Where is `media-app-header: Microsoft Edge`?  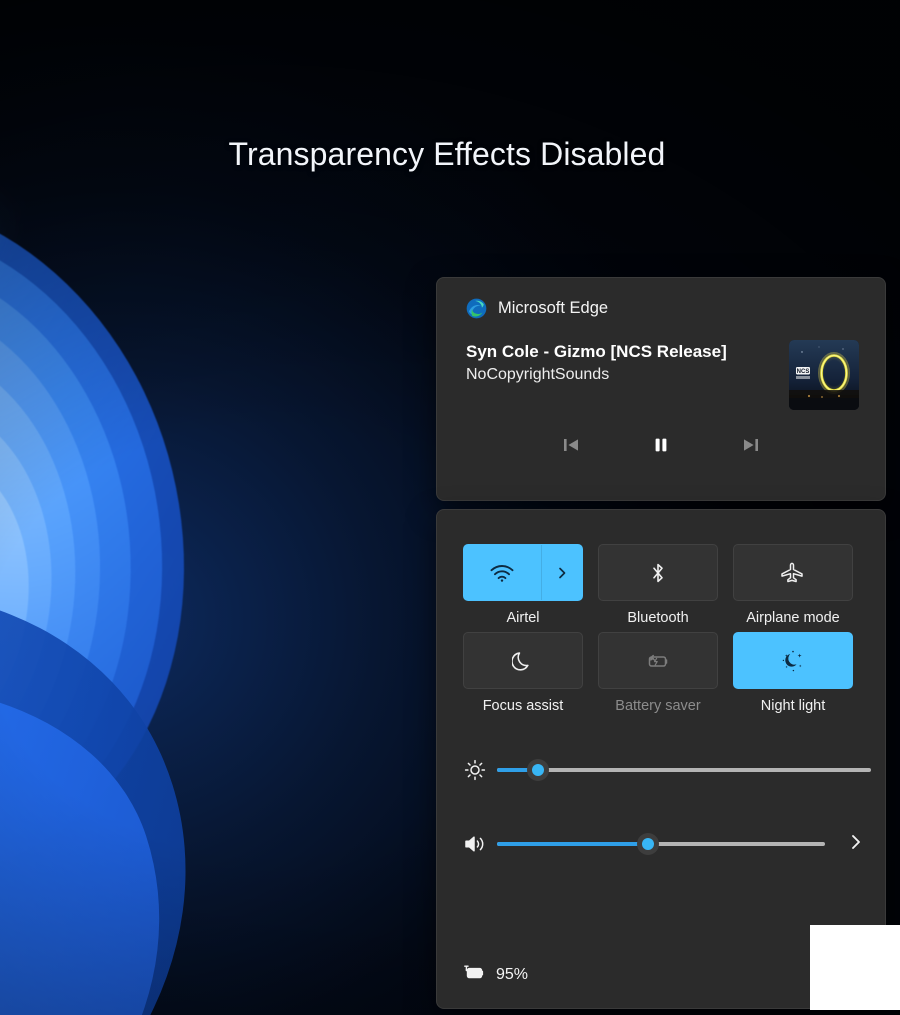
media-app-header: Microsoft Edge is located at coordinates (661, 298).